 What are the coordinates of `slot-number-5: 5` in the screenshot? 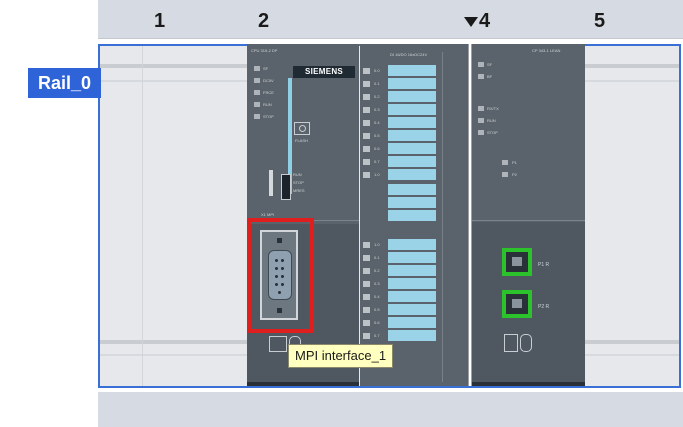 It's located at (600, 21).